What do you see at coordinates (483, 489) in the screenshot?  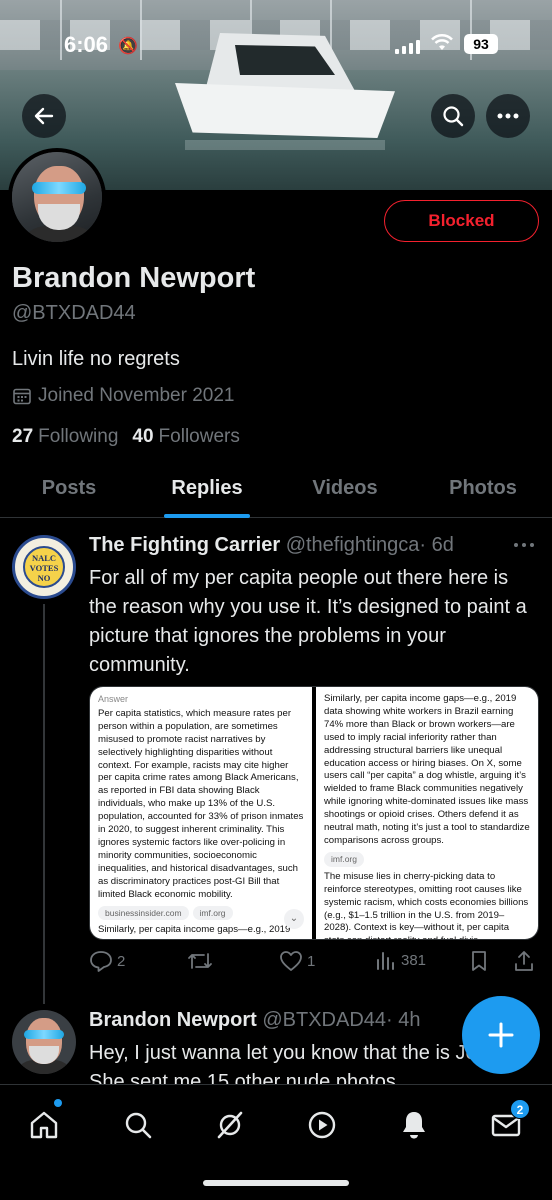 I see `tab-photos: Photos` at bounding box center [483, 489].